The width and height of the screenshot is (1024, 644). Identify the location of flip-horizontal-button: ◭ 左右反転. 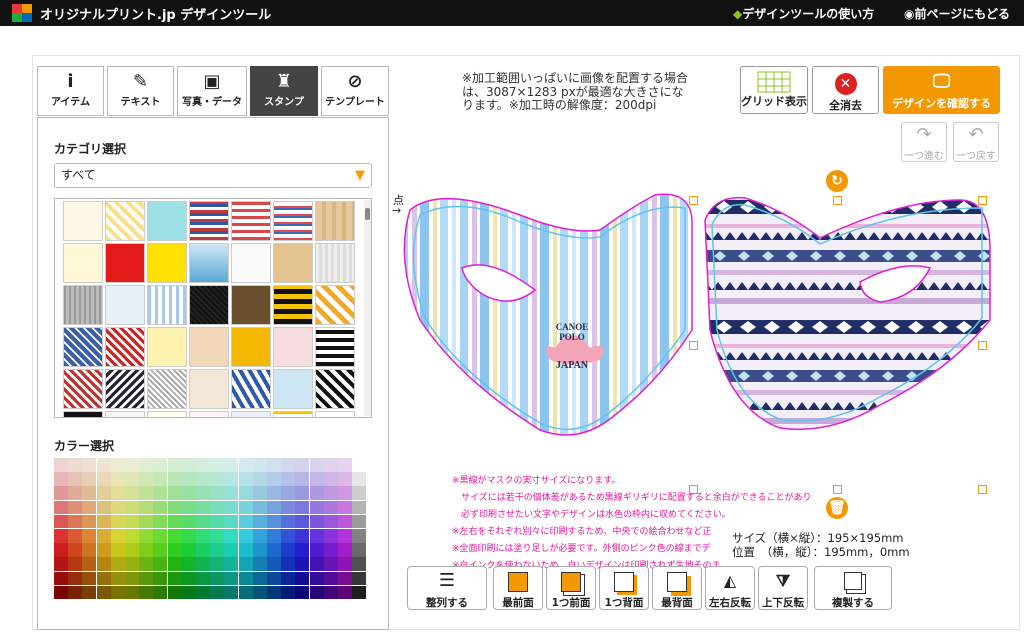
(730, 588).